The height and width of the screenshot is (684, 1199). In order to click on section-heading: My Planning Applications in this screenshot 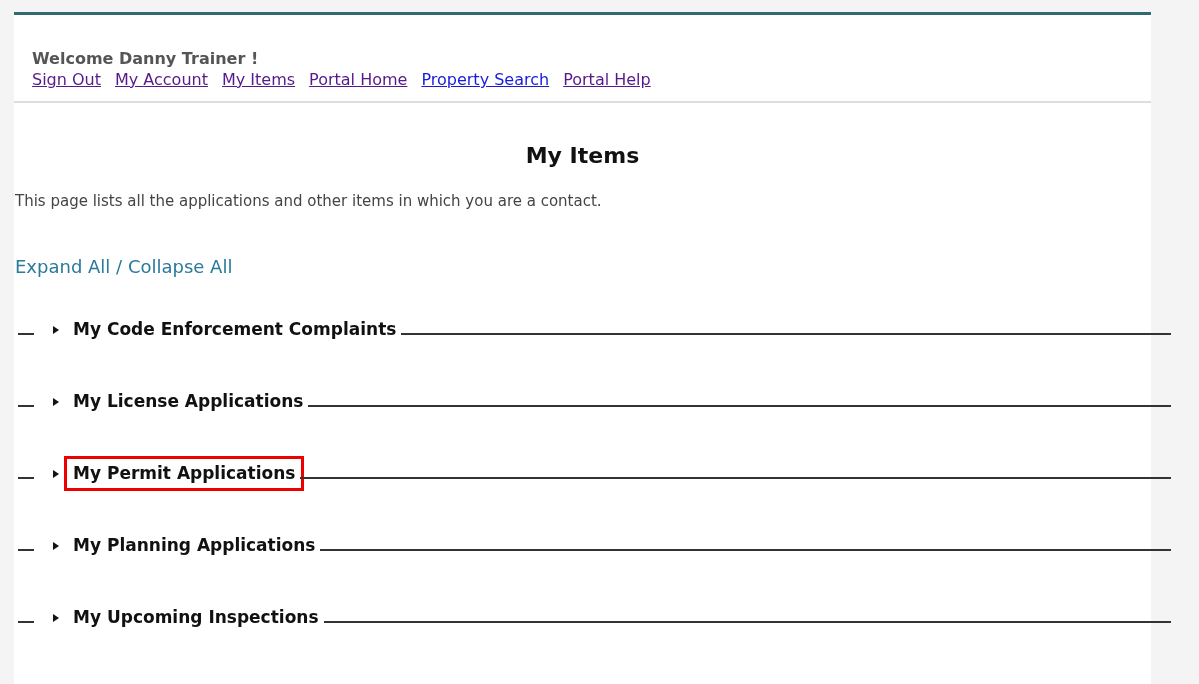, I will do `click(194, 545)`.